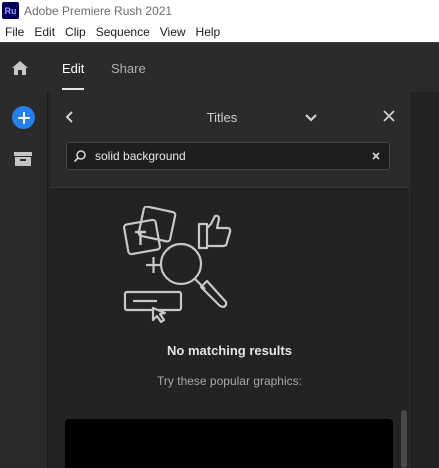 The height and width of the screenshot is (468, 439). Describe the element at coordinates (208, 32) in the screenshot. I see `menu-help: Help` at that location.